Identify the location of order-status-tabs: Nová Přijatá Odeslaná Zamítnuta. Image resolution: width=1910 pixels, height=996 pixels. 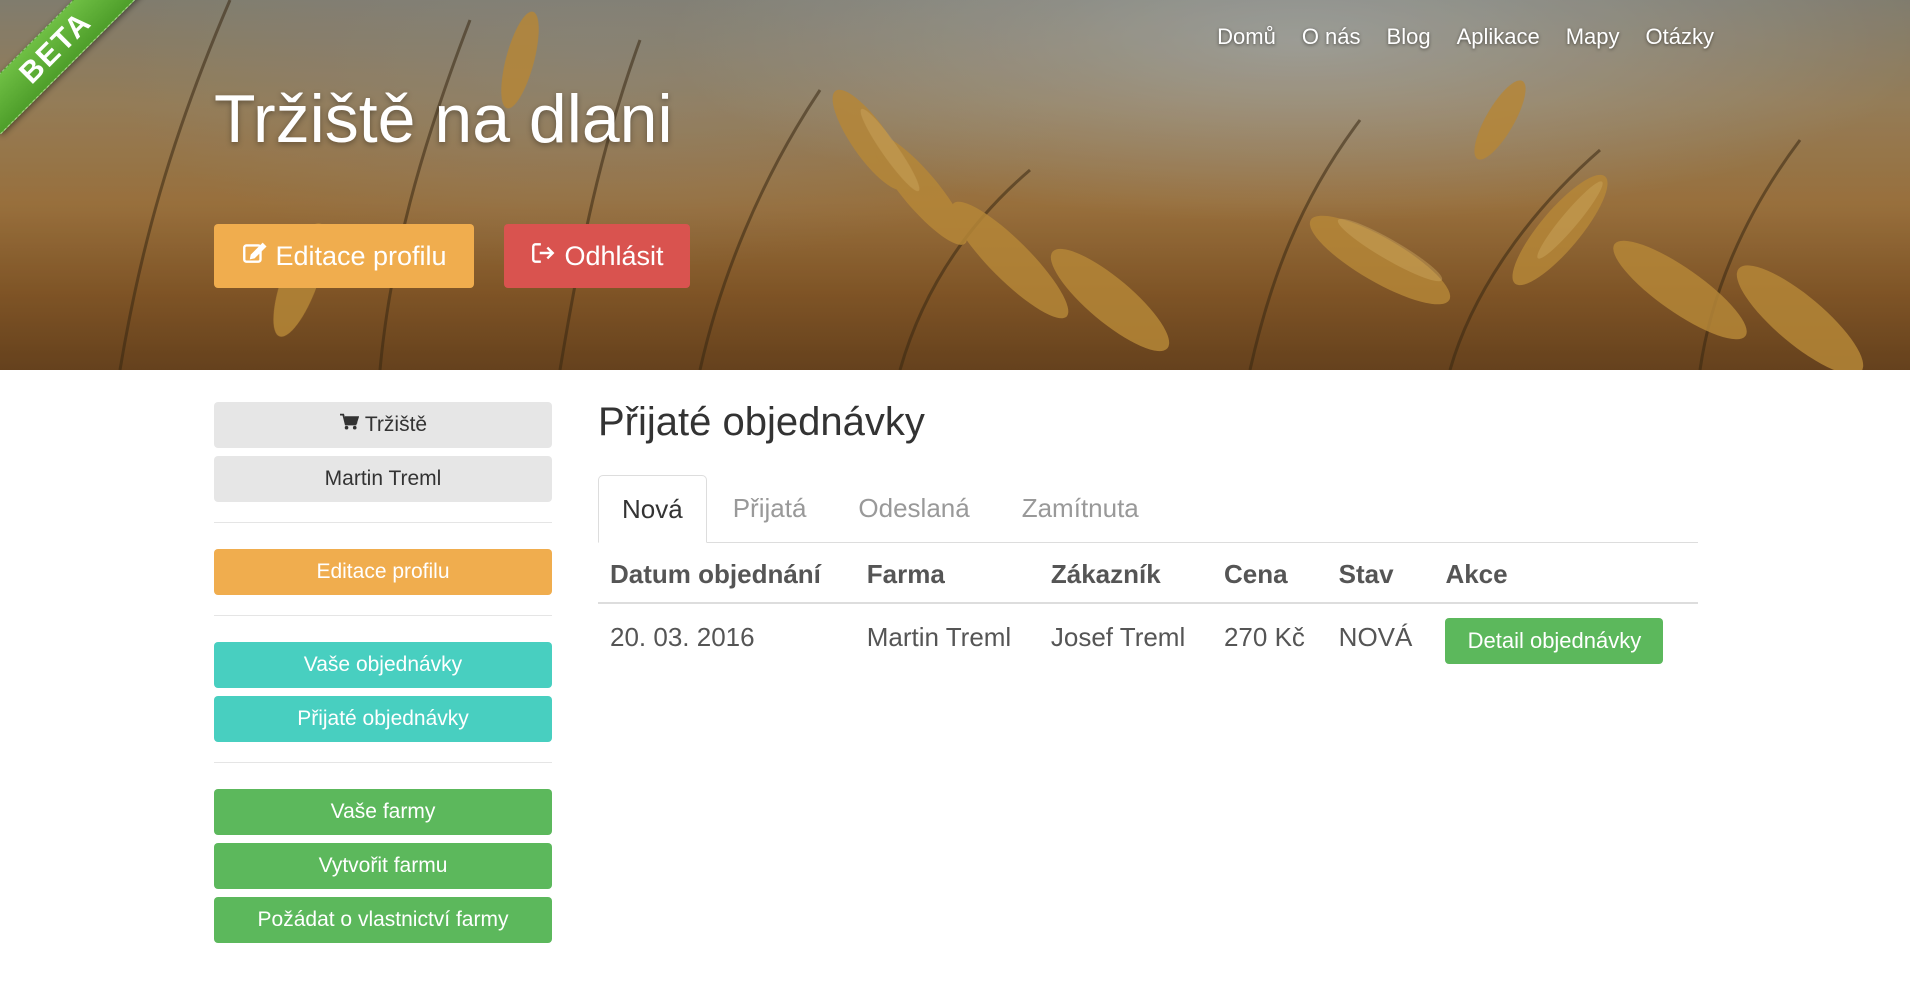
(1148, 509).